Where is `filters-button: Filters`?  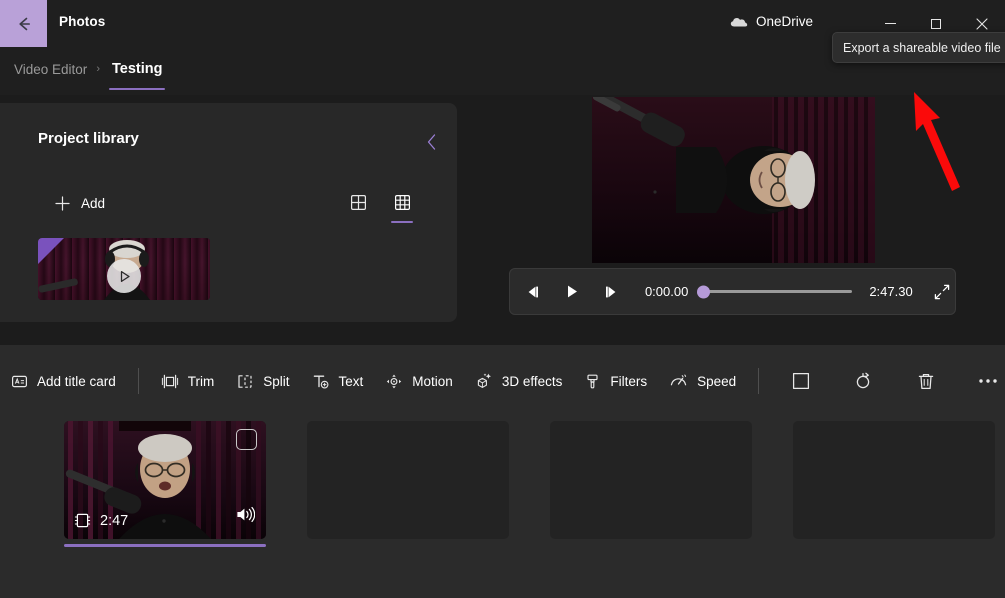
filters-button: Filters is located at coordinates (615, 381).